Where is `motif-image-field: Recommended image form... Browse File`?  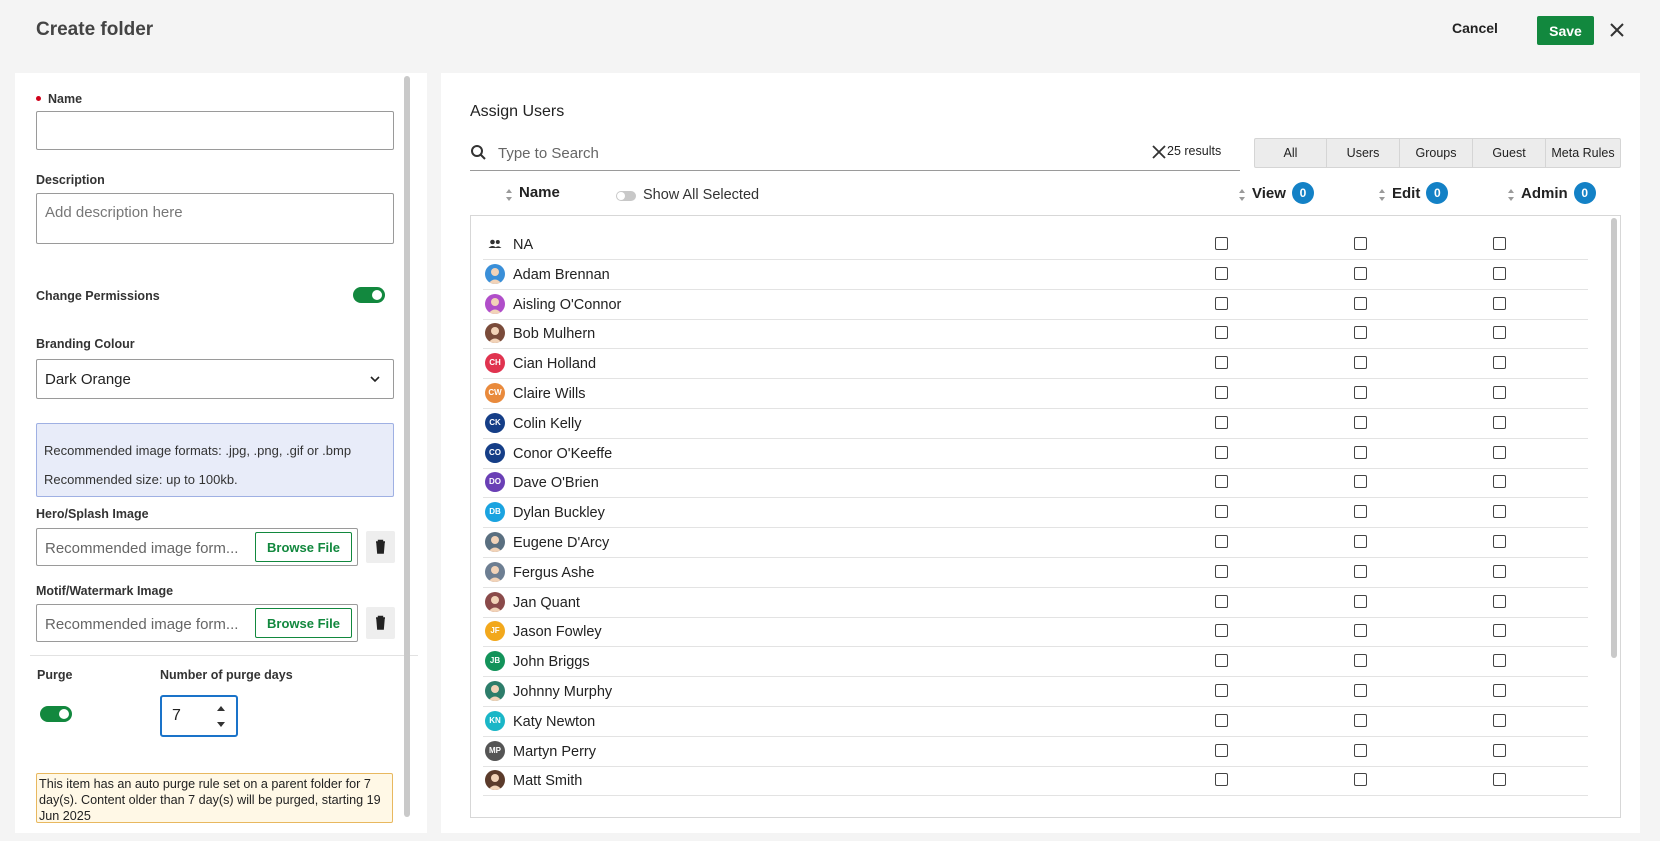 motif-image-field: Recommended image form... Browse File is located at coordinates (197, 623).